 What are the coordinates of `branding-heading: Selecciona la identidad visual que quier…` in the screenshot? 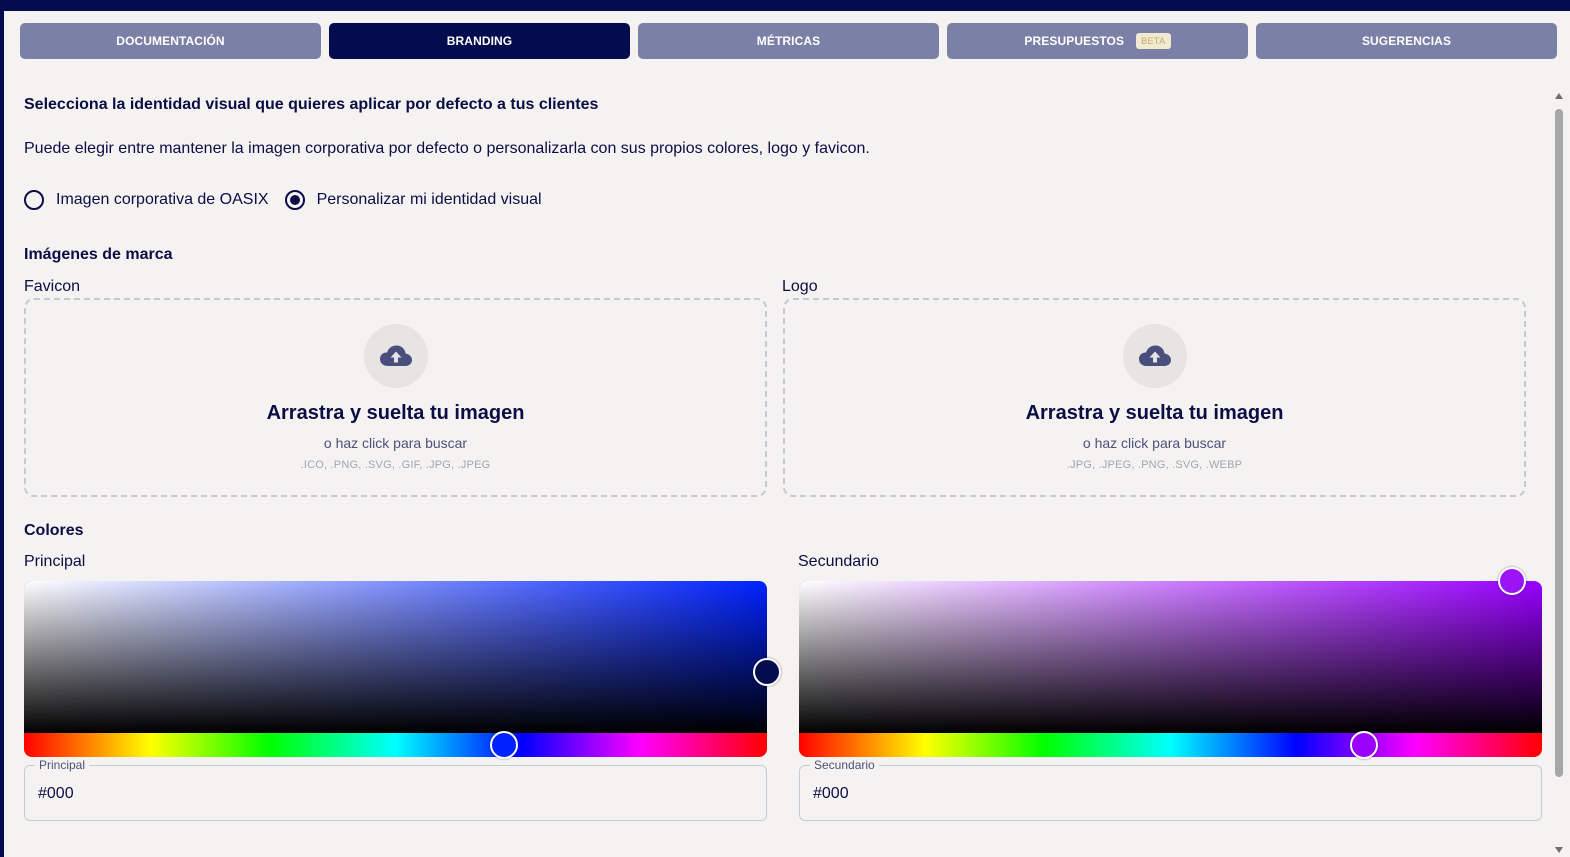 It's located at (311, 104).